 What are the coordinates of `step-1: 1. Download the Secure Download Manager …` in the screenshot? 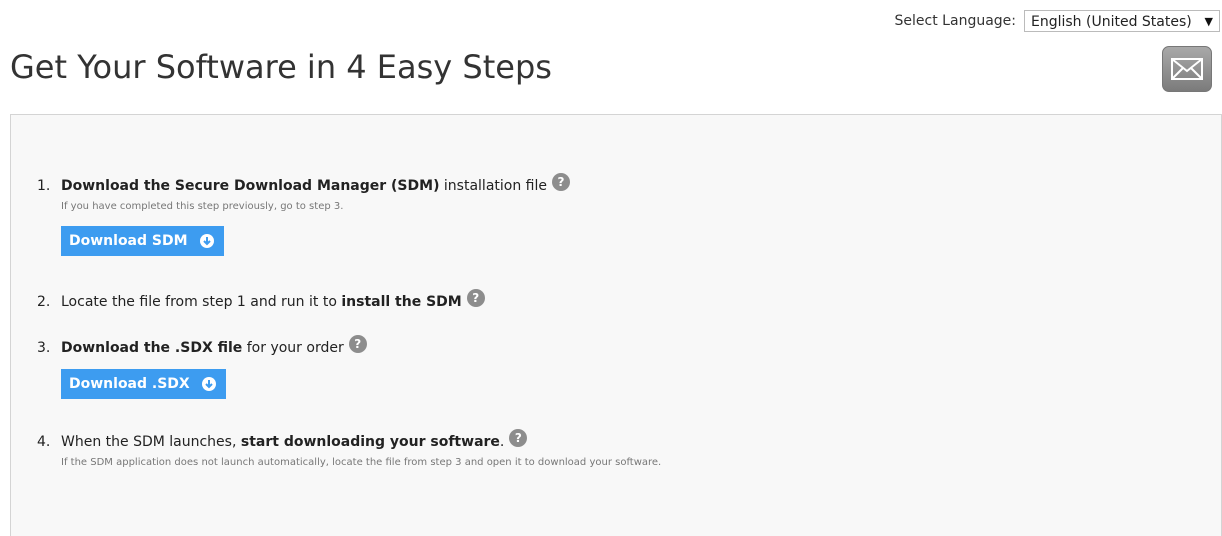 It's located at (369, 214).